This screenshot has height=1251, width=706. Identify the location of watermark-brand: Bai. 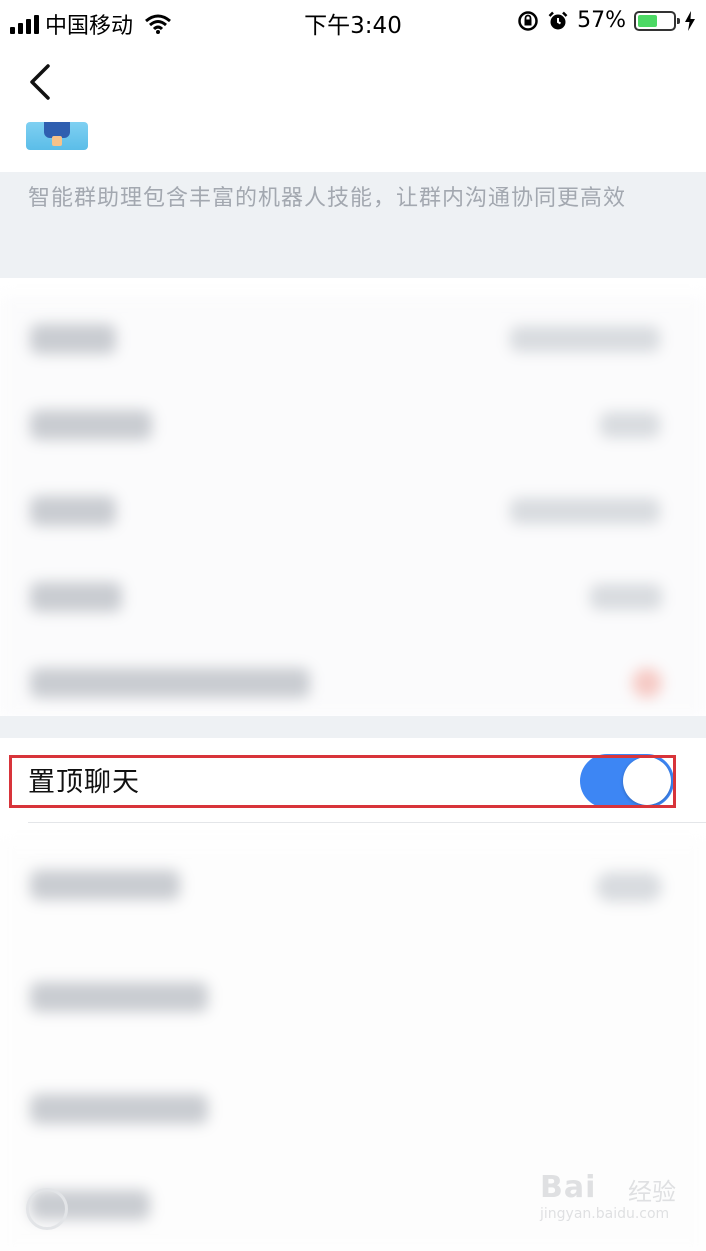
(568, 1187).